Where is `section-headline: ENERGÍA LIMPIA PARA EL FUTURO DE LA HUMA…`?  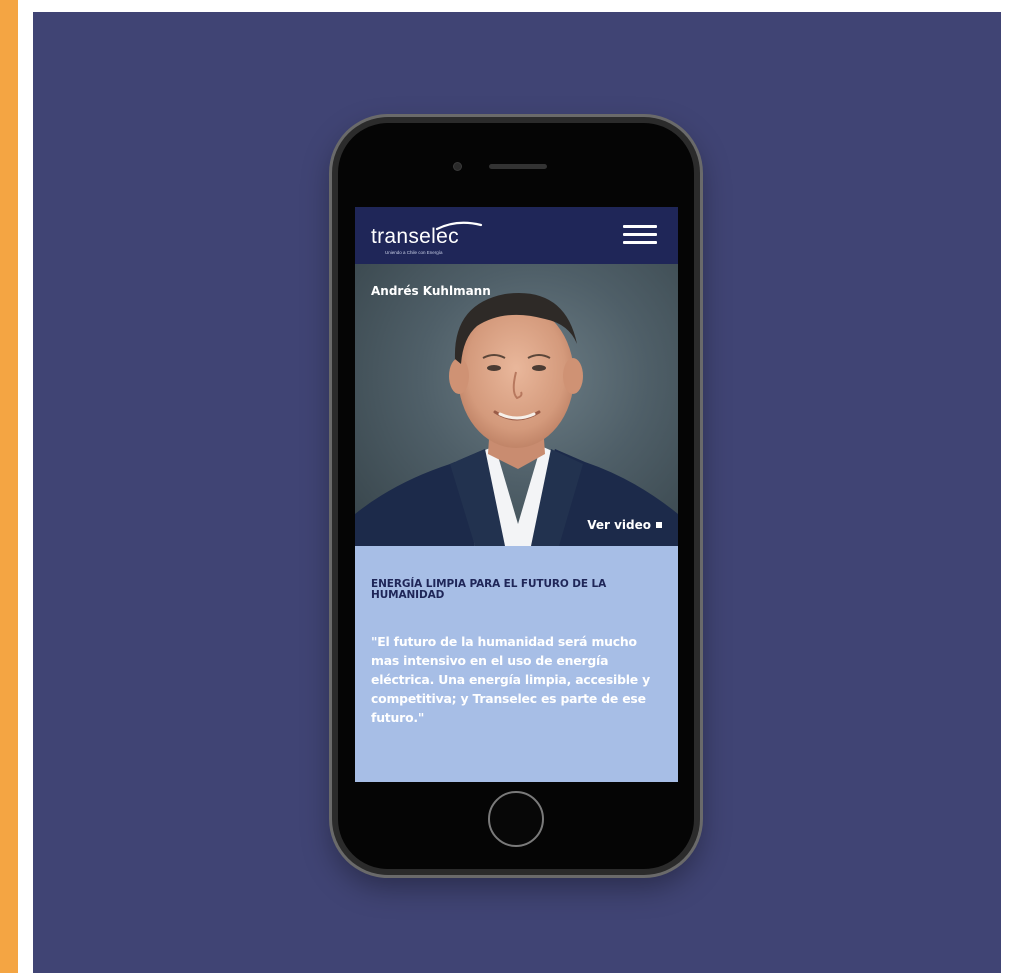
section-headline: ENERGÍA LIMPIA PARA EL FUTURO DE LA HUMA… is located at coordinates (489, 589).